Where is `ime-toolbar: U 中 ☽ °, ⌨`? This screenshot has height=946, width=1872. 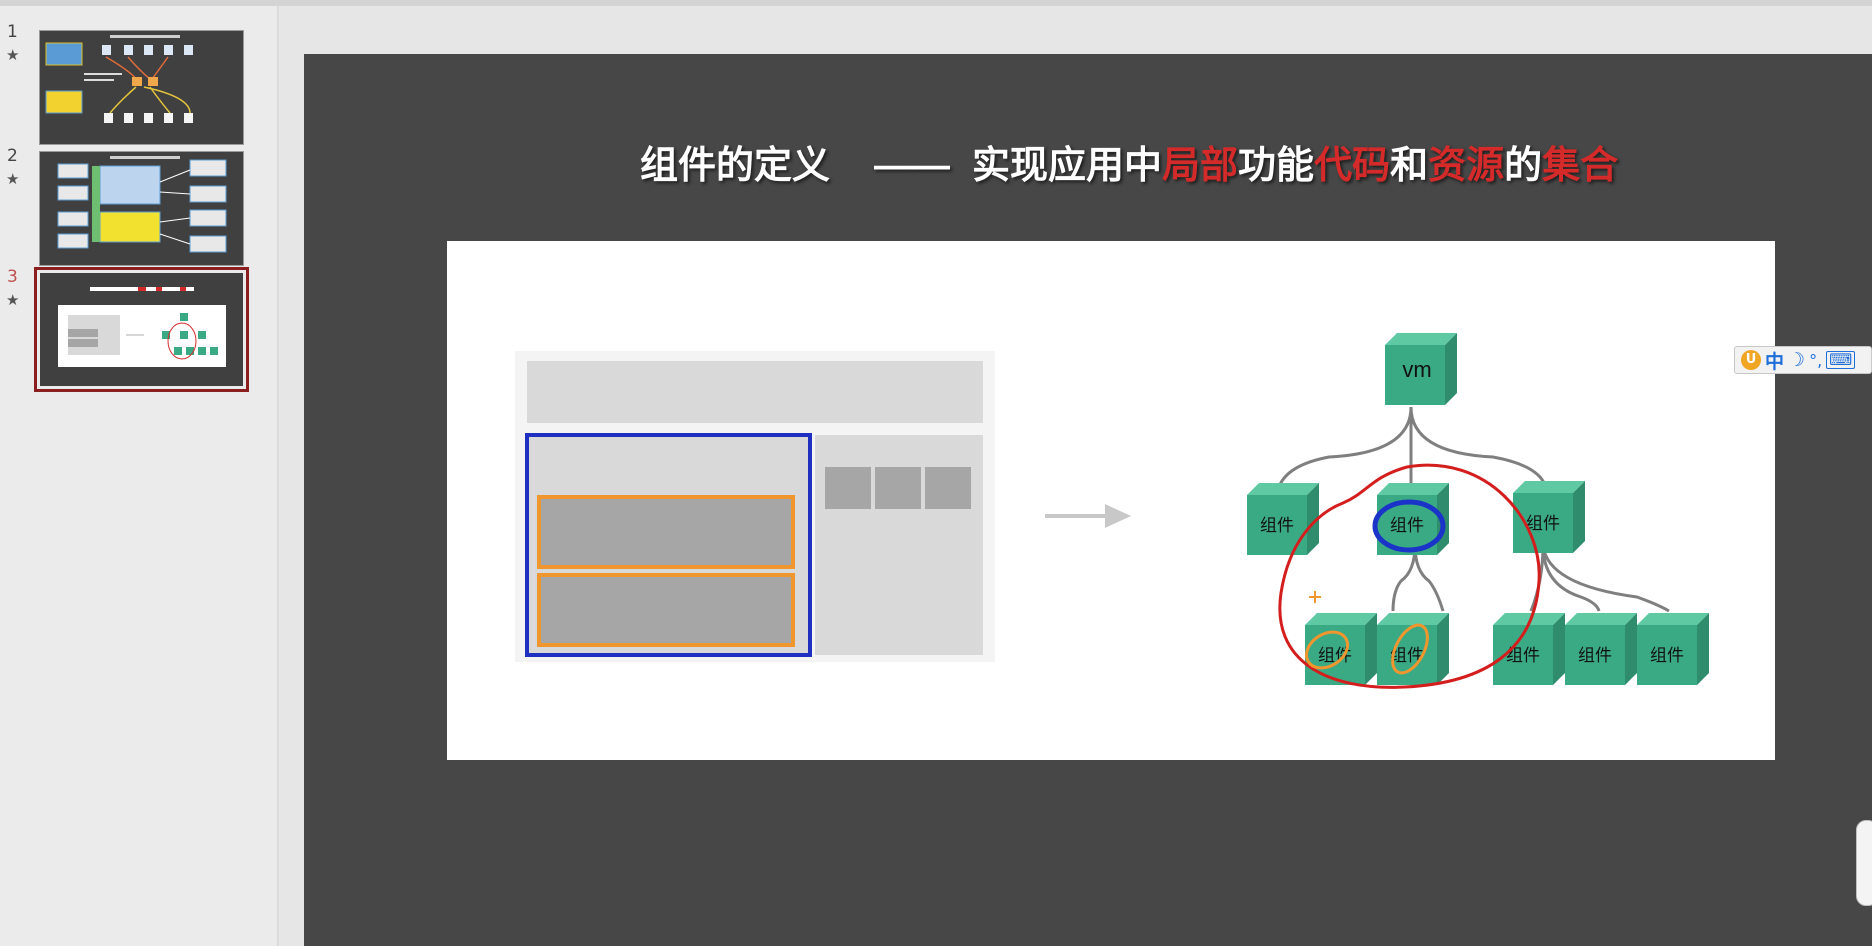
ime-toolbar: U 中 ☽ °, ⌨ is located at coordinates (1803, 360).